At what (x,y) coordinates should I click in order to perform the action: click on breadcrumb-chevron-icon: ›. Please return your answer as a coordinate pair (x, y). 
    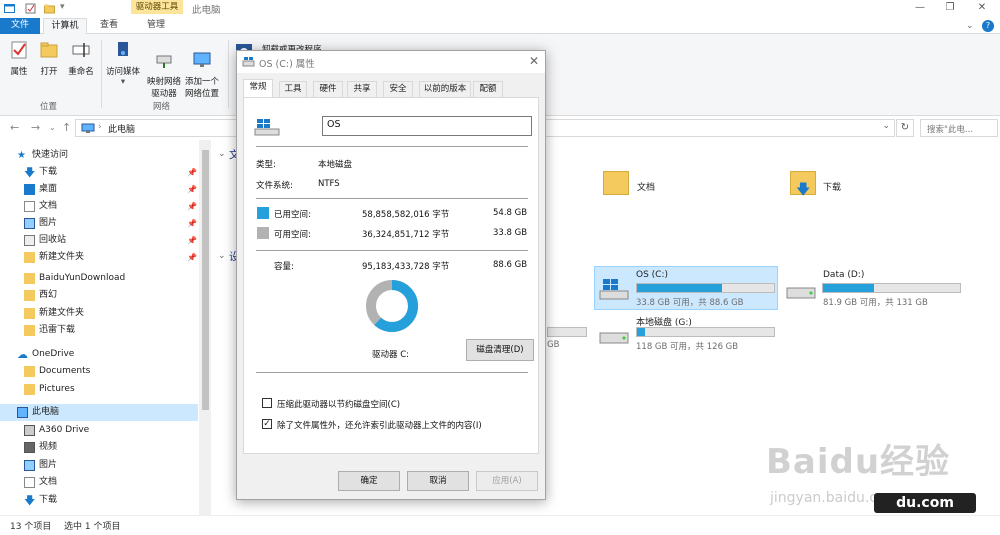
    Looking at the image, I should click on (100, 127).